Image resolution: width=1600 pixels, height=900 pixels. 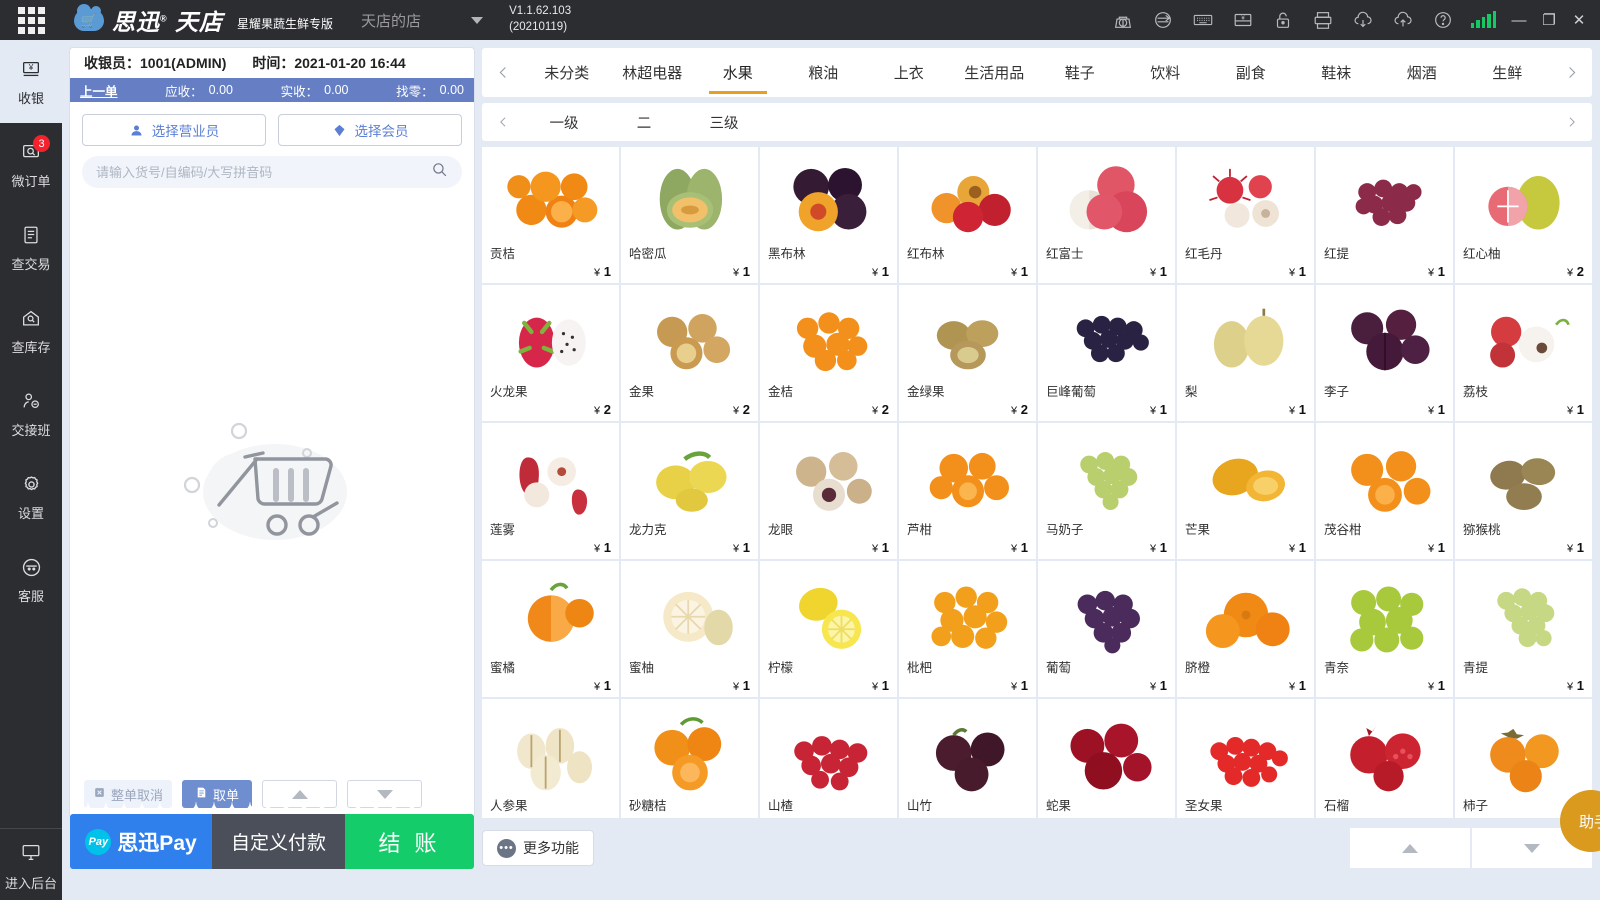 I want to click on more-functions-button: ••• 更多功能, so click(x=538, y=848).